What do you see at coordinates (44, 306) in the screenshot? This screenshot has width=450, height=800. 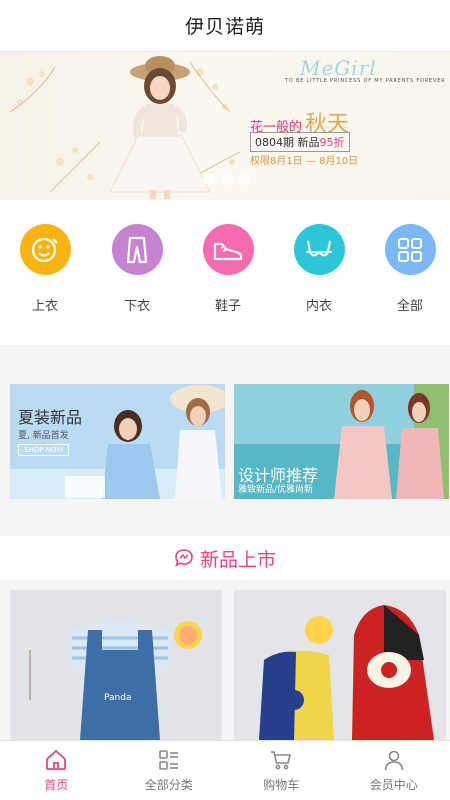 I see `category-label: 上衣` at bounding box center [44, 306].